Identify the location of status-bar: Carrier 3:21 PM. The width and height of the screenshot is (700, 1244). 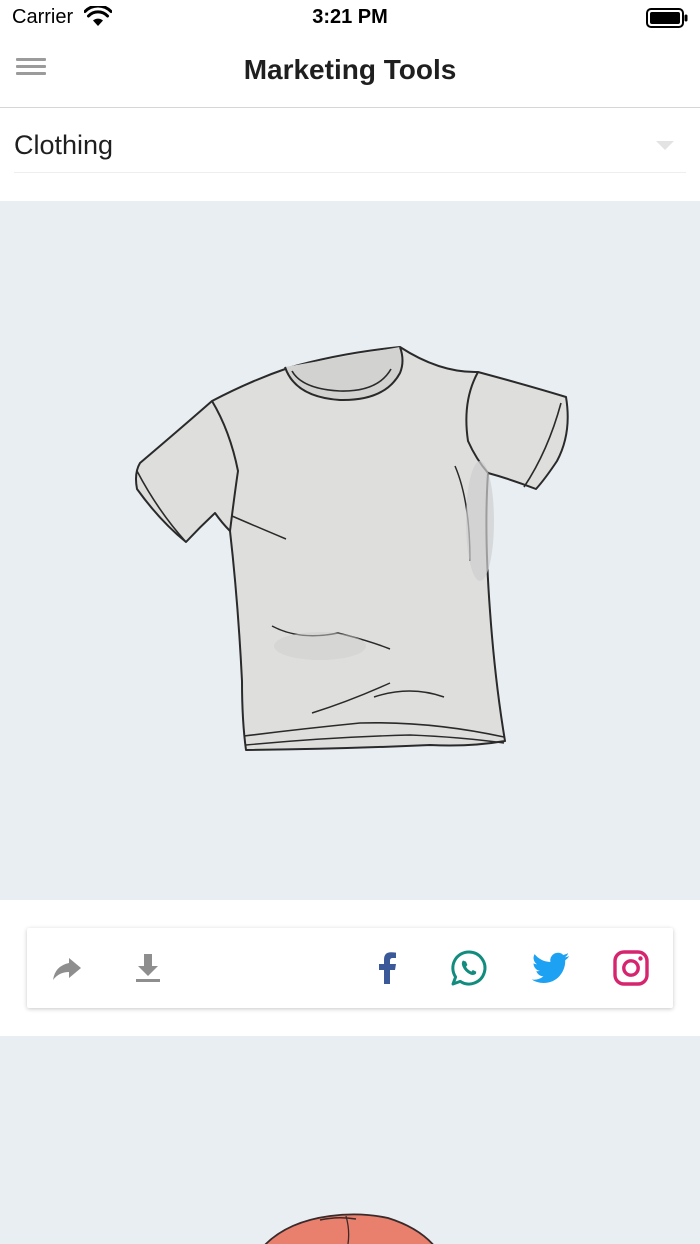
(350, 18).